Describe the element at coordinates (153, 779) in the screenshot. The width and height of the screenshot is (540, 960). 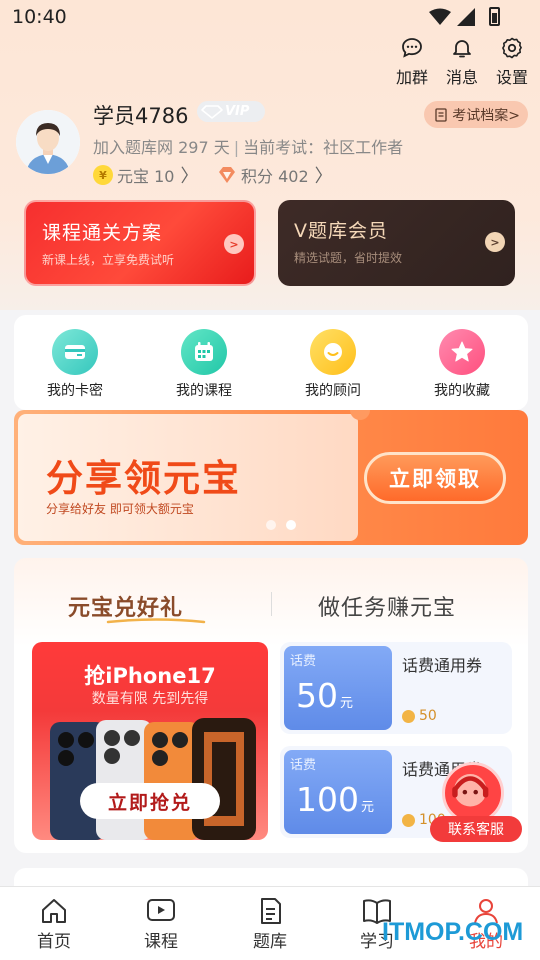
I see `phones-illustration` at that location.